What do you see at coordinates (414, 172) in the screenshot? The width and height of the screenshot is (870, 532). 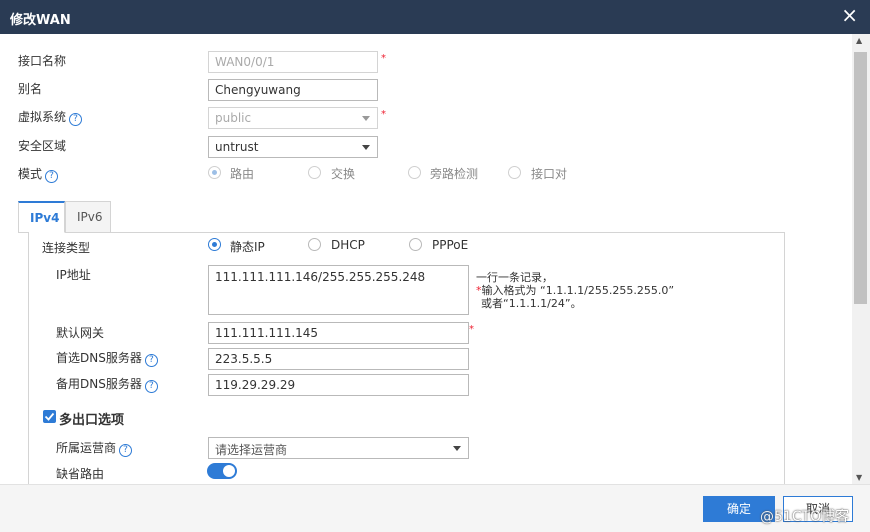 I see `mode-radio-bypass` at bounding box center [414, 172].